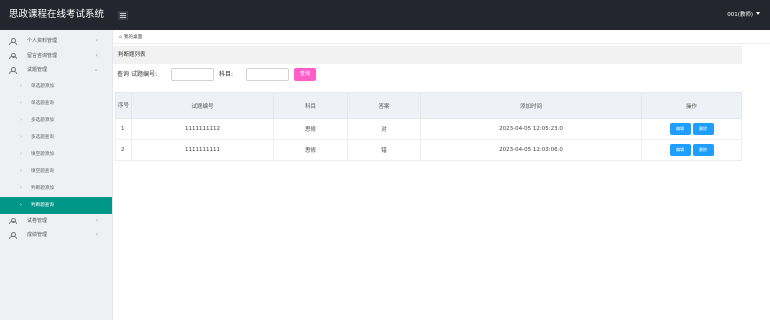 This screenshot has width=770, height=320. I want to click on sidebar-item-profile: 个人资料管理 ‹, so click(56, 41).